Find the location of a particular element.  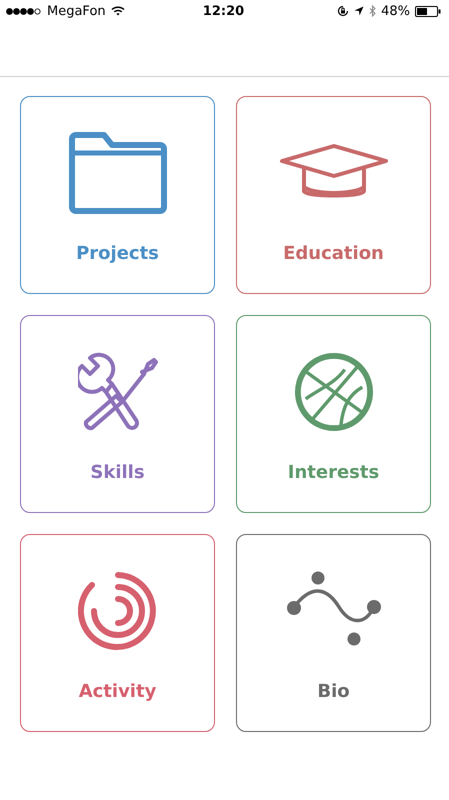

location-arrow-icon is located at coordinates (359, 11).